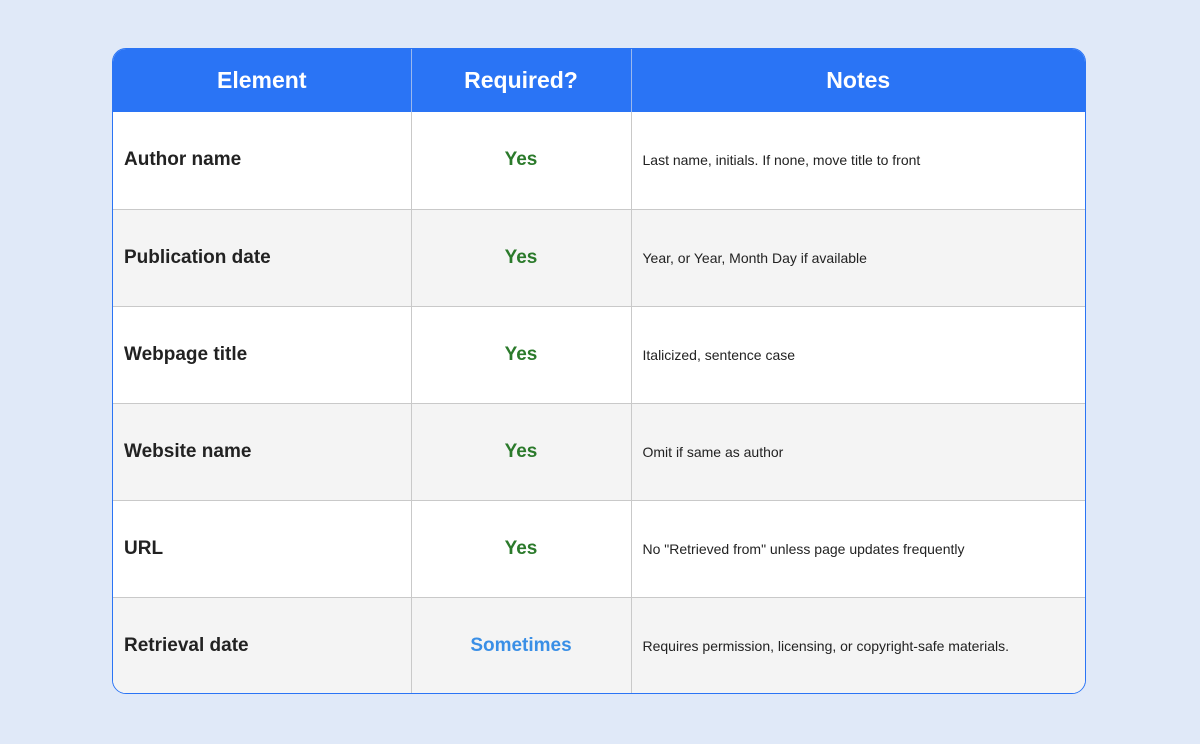  I want to click on element-cell: Webpage title, so click(262, 354).